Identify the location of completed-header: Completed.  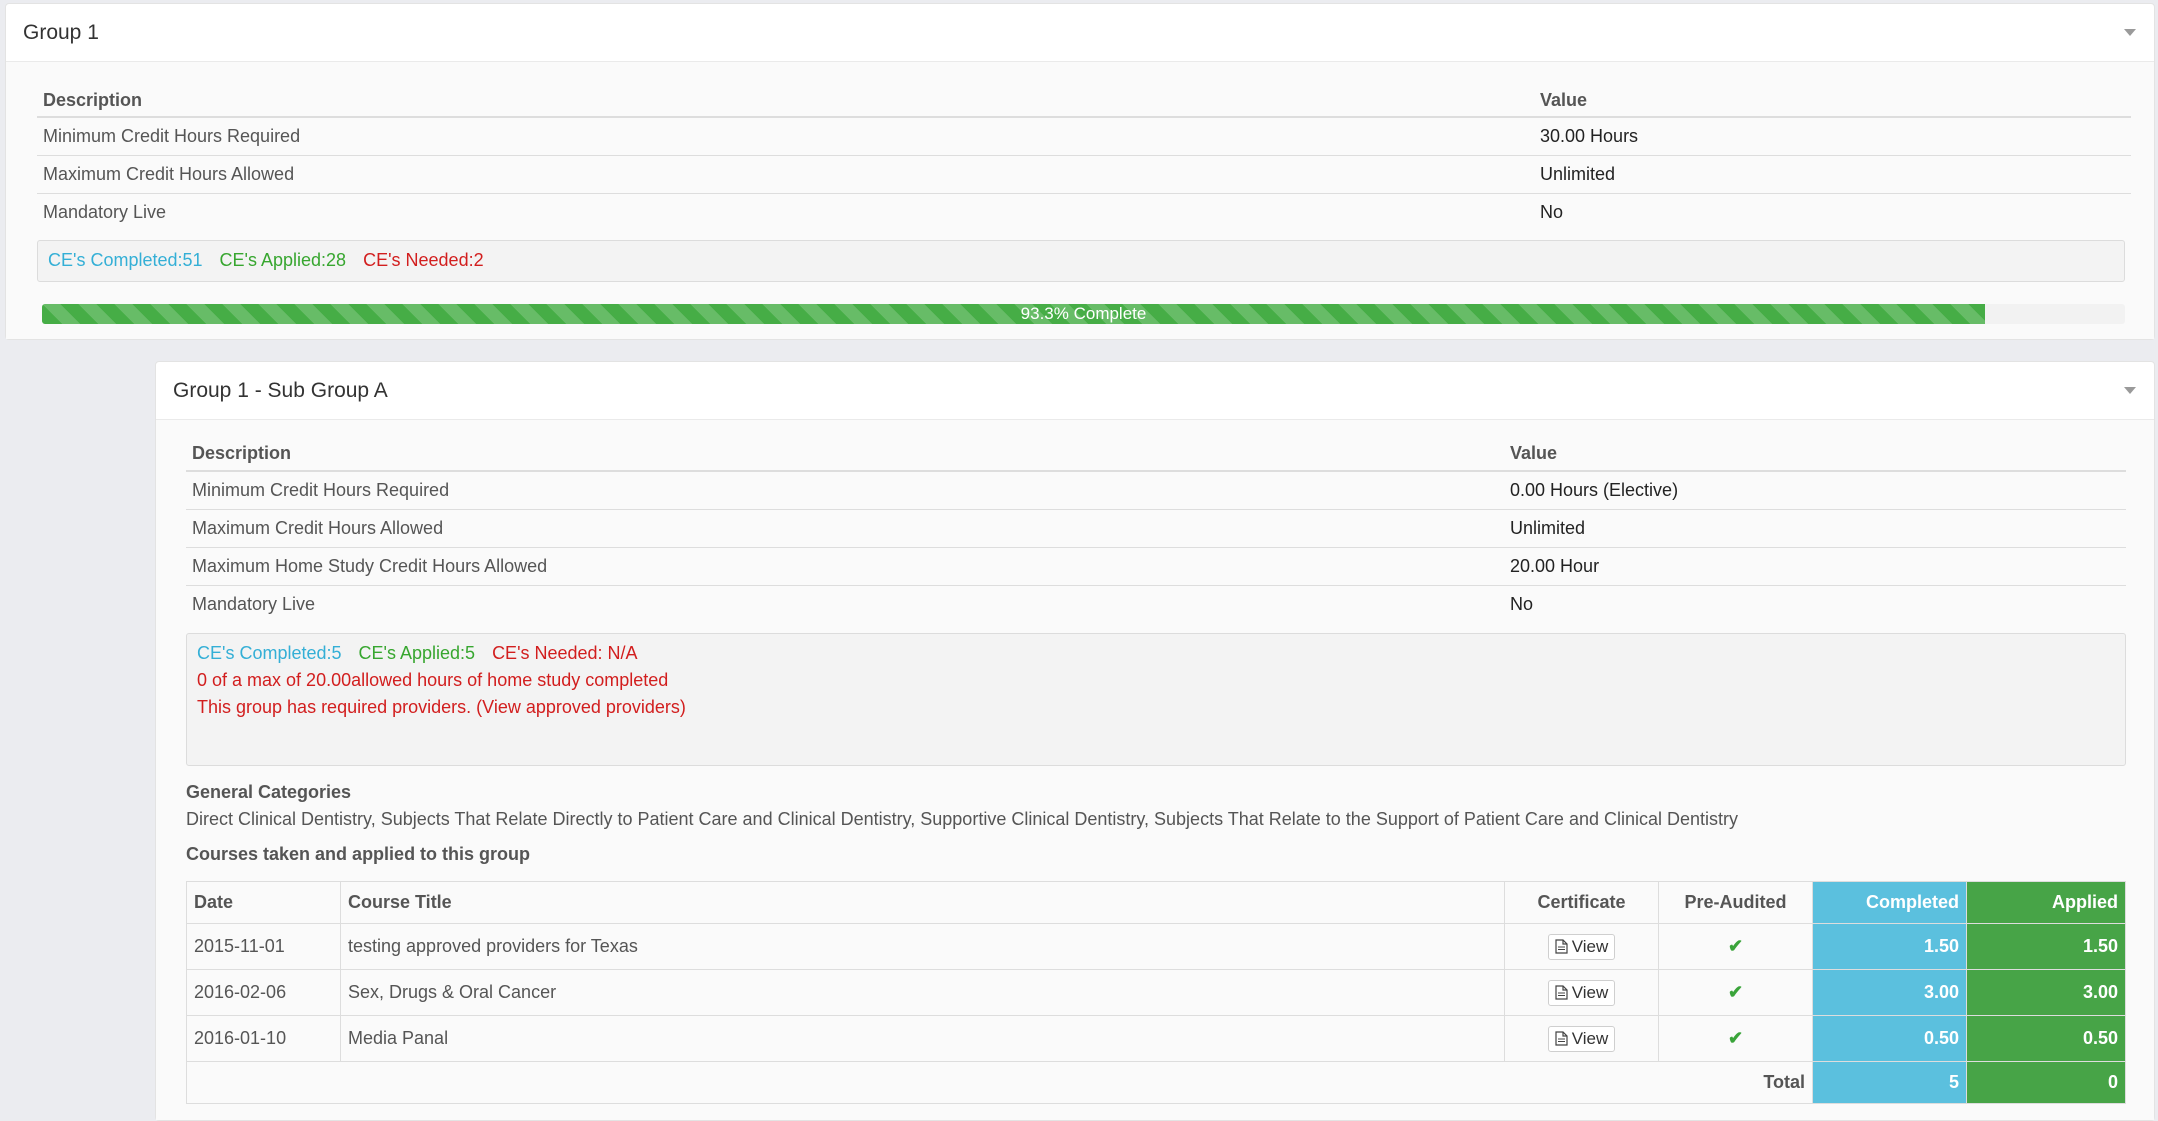
(1889, 902).